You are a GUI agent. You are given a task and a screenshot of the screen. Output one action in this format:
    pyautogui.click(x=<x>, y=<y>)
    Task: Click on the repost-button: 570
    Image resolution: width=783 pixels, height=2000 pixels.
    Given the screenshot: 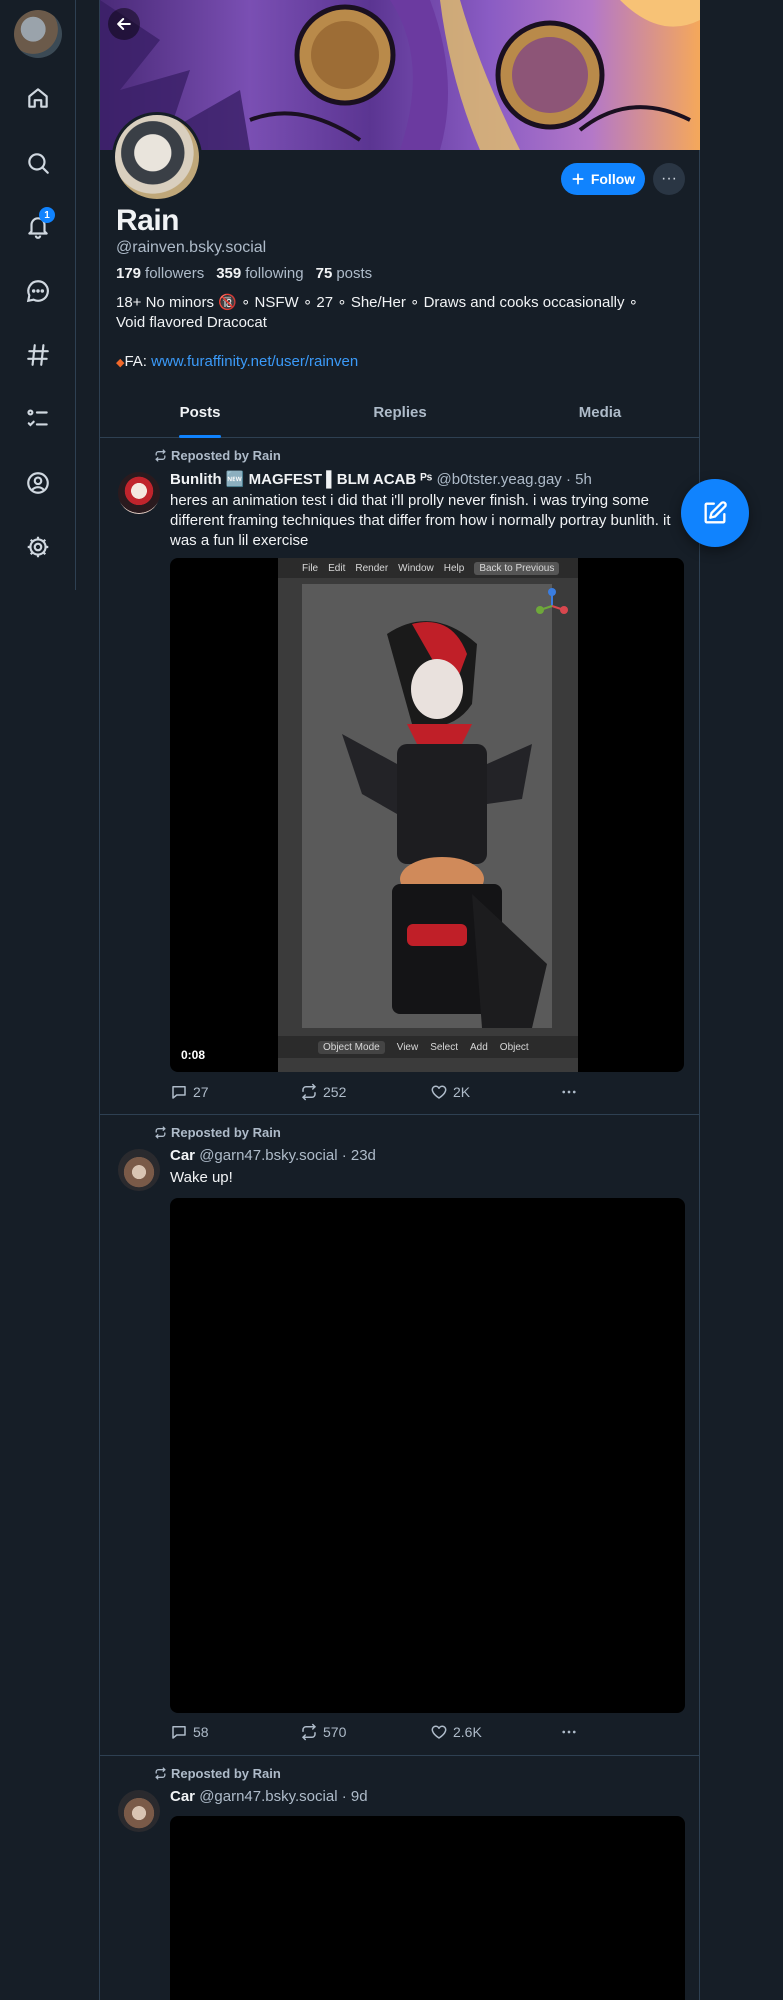 What is the action you would take?
    pyautogui.click(x=365, y=1732)
    